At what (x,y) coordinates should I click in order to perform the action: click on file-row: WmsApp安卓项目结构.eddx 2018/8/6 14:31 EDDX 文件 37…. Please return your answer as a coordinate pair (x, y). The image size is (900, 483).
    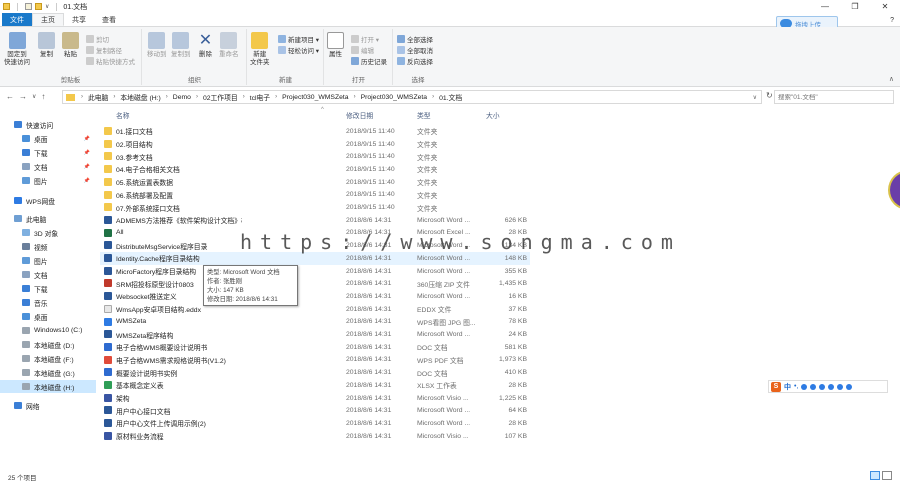
    Looking at the image, I should click on (315, 309).